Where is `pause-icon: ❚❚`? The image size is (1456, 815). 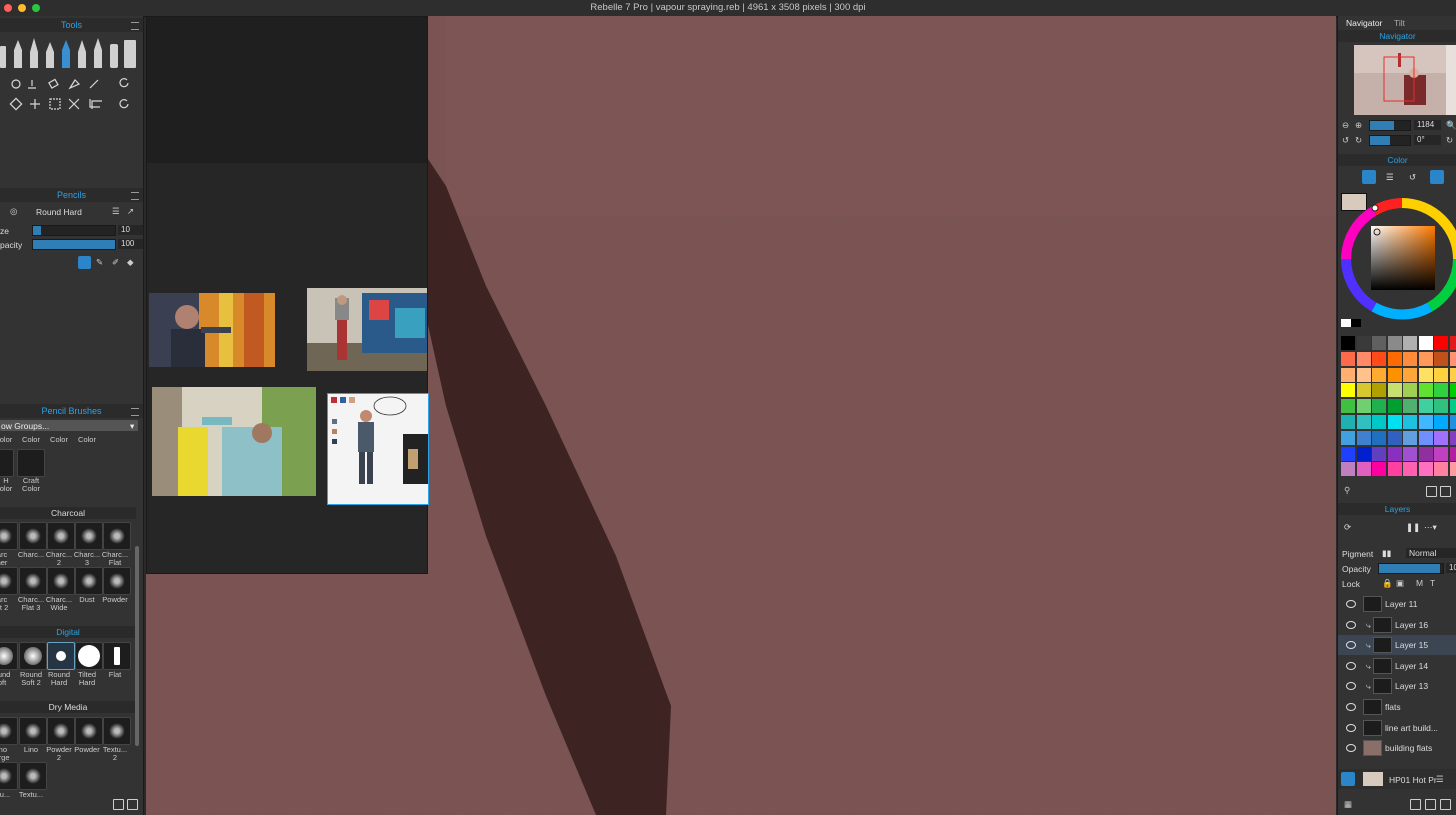
pause-icon: ❚❚ is located at coordinates (1413, 527).